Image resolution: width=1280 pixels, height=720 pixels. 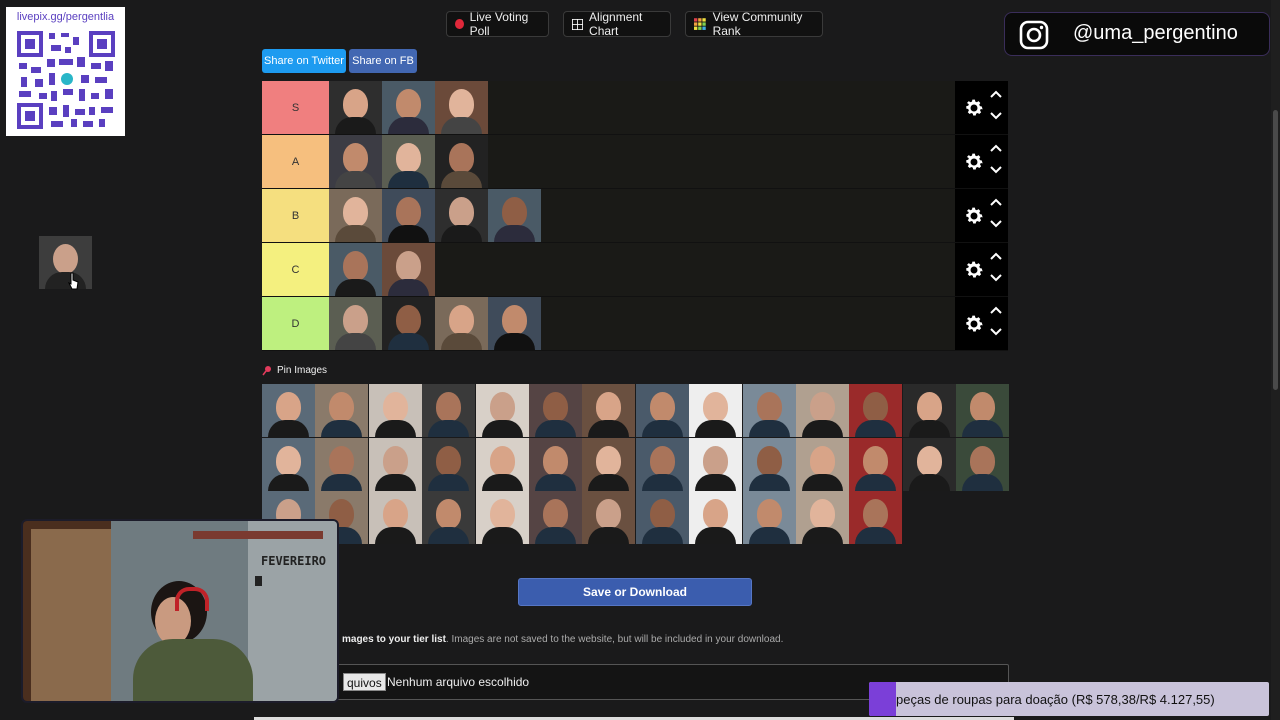 What do you see at coordinates (459, 24) in the screenshot?
I see `record-dot-icon` at bounding box center [459, 24].